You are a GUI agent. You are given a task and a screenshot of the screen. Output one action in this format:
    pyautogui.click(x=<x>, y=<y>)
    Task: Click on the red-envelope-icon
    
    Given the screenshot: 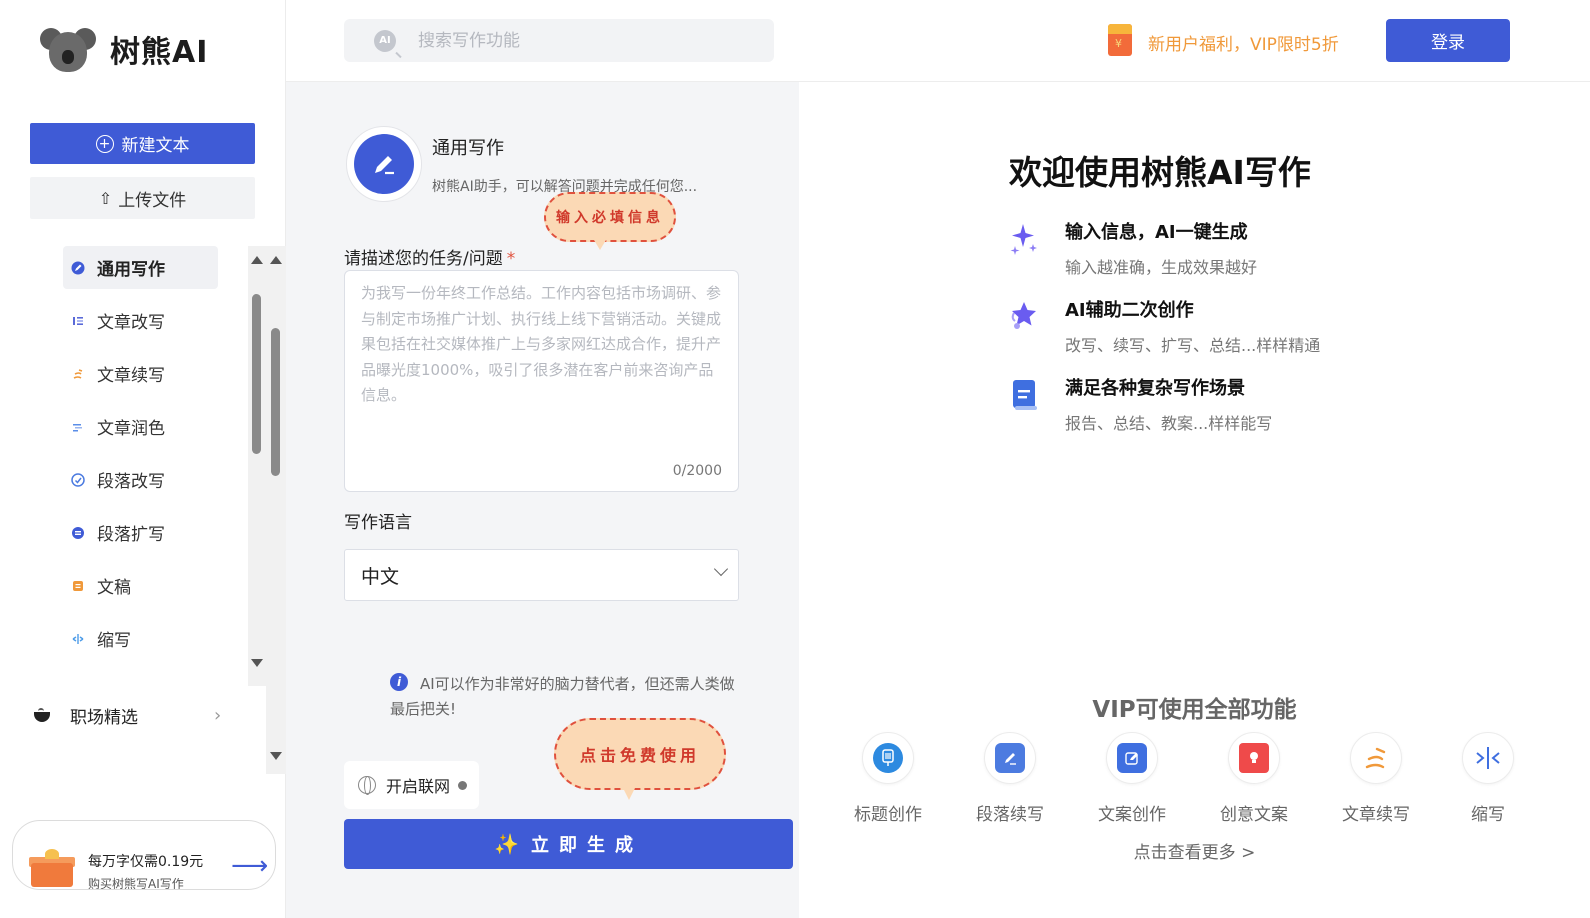 What is the action you would take?
    pyautogui.click(x=1120, y=40)
    